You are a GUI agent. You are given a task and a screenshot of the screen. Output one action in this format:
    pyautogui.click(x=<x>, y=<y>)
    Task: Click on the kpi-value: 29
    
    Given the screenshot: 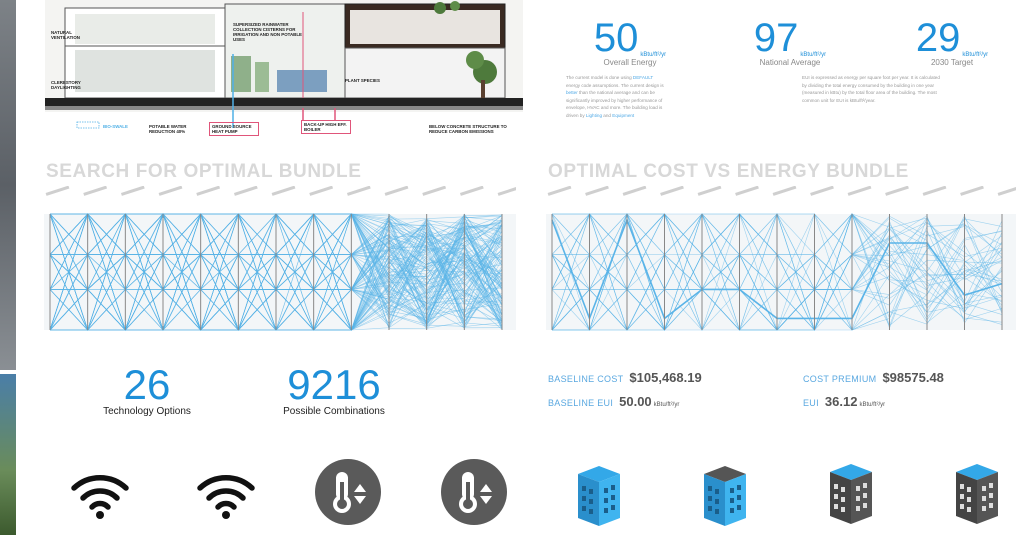 What is the action you would take?
    pyautogui.click(x=938, y=38)
    